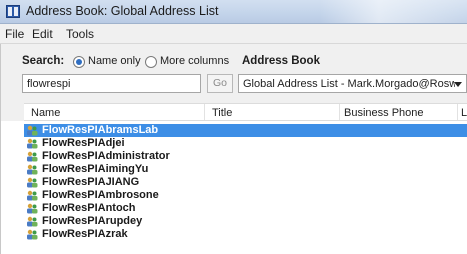  I want to click on list-item-name: FlowResPIAbramsLab, so click(100, 130).